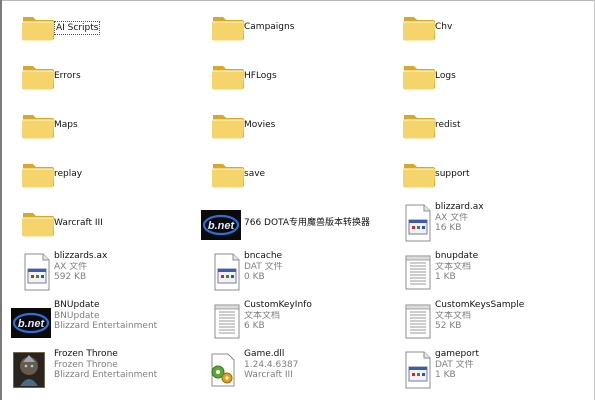 The image size is (595, 400). I want to click on file-item-text: bncache DAT 文件 0 KB, so click(314, 267).